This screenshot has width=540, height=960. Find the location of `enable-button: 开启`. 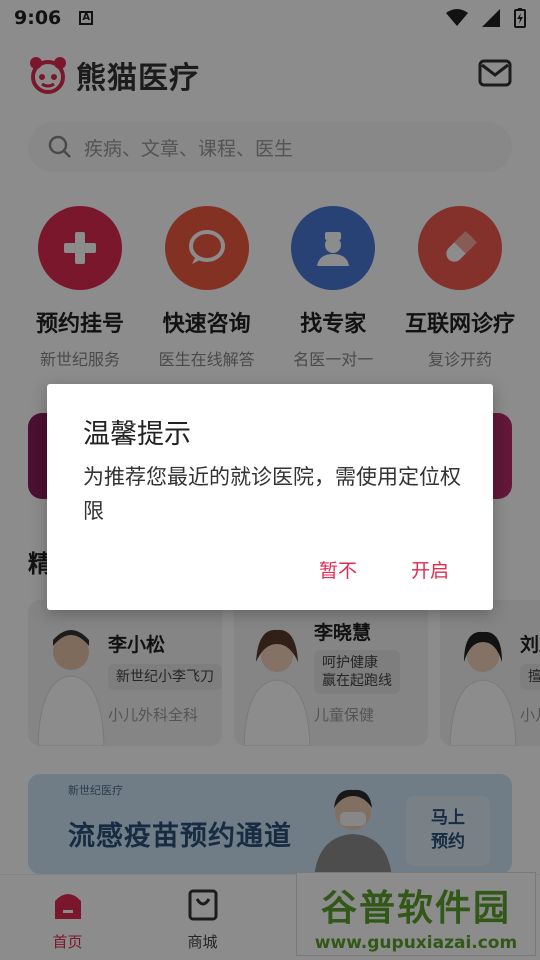

enable-button: 开启 is located at coordinates (430, 569).